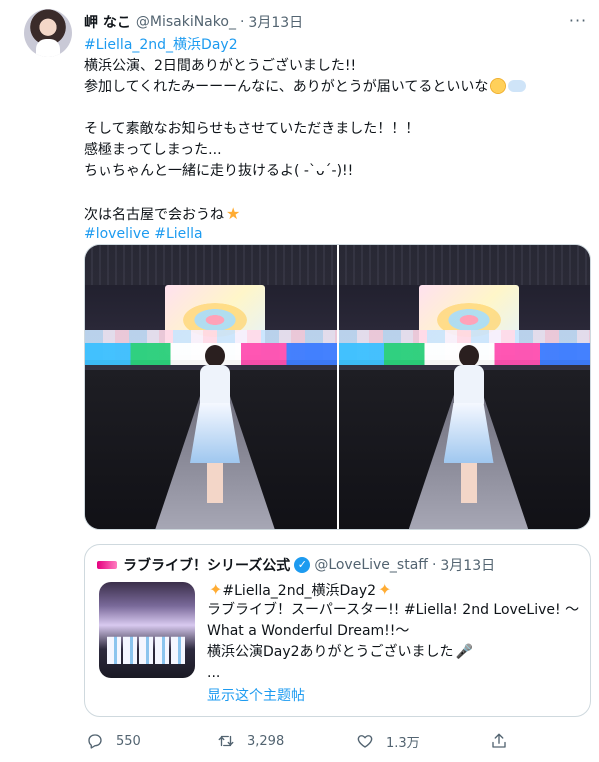 Image resolution: width=599 pixels, height=762 pixels. I want to click on text-line: 参加してくれたみーーーんなに、ありがとうが届いてるといいな, so click(286, 87).